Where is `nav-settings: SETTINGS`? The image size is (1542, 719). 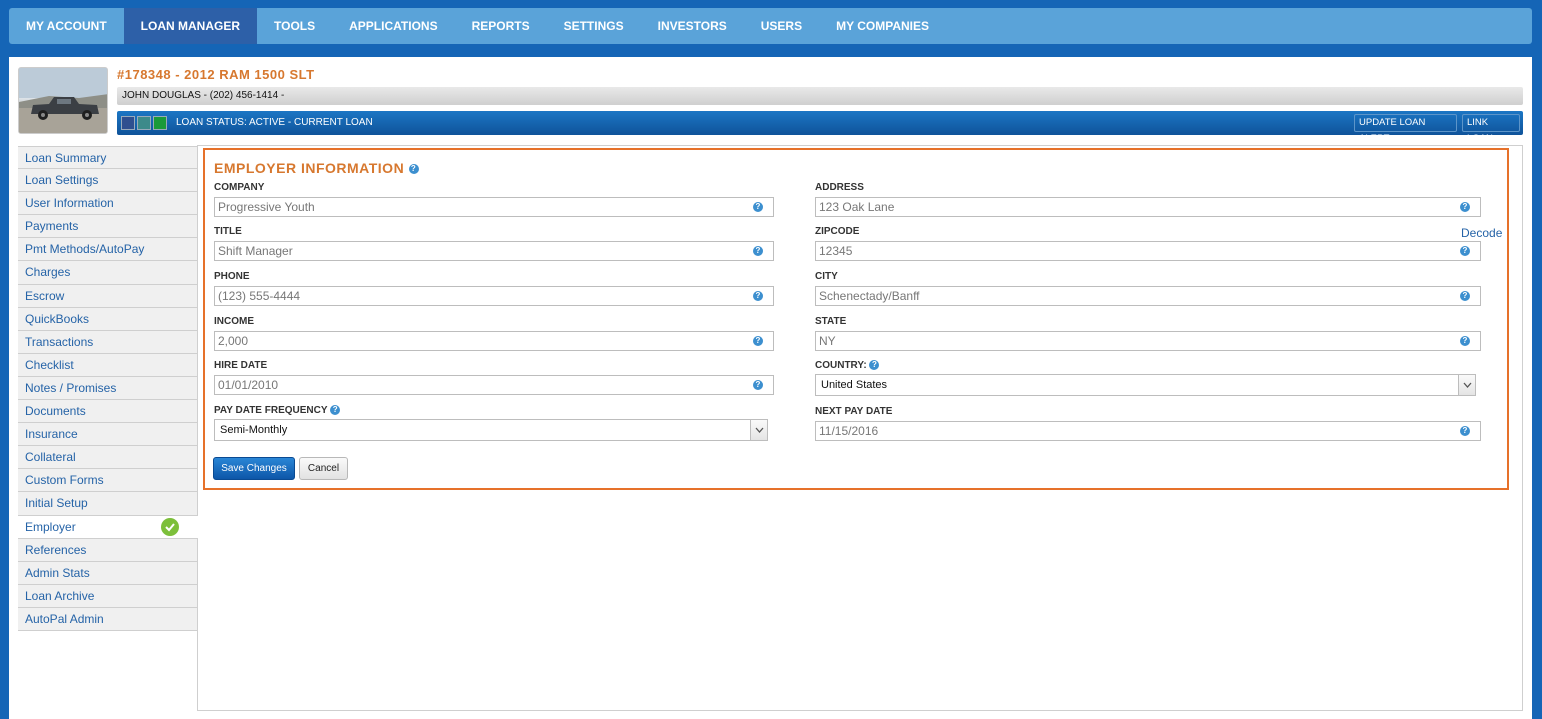
nav-settings: SETTINGS is located at coordinates (594, 26).